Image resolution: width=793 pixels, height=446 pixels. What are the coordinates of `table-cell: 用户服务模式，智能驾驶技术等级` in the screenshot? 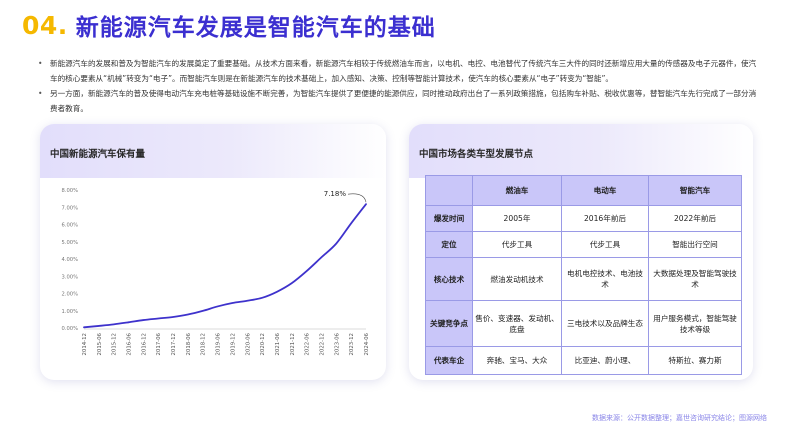 It's located at (695, 323).